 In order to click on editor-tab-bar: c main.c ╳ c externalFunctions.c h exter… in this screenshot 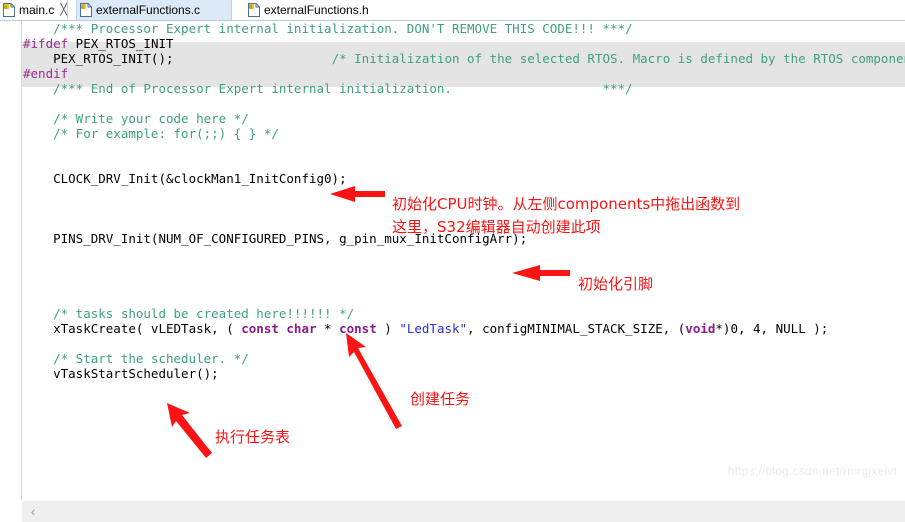, I will do `click(452, 10)`.